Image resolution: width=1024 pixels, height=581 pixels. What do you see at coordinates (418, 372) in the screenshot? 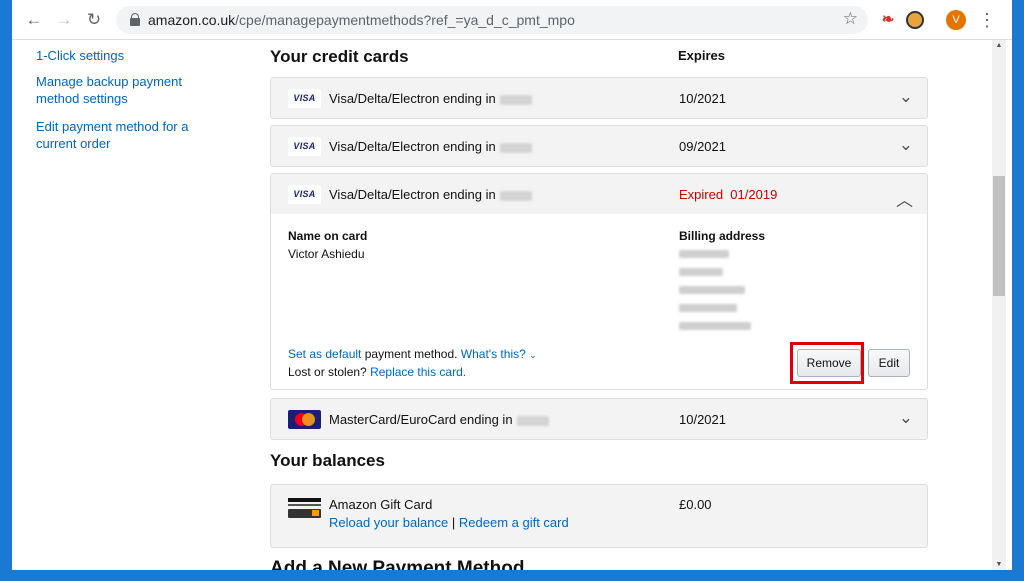
I see `replace-card-link: Replace this card.` at bounding box center [418, 372].